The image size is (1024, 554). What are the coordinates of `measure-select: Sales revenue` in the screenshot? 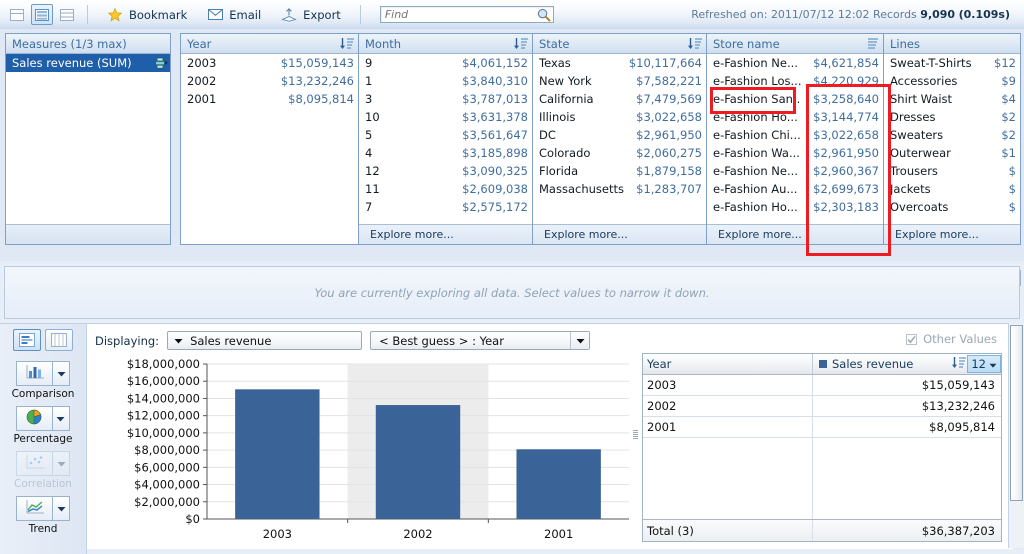 It's located at (265, 340).